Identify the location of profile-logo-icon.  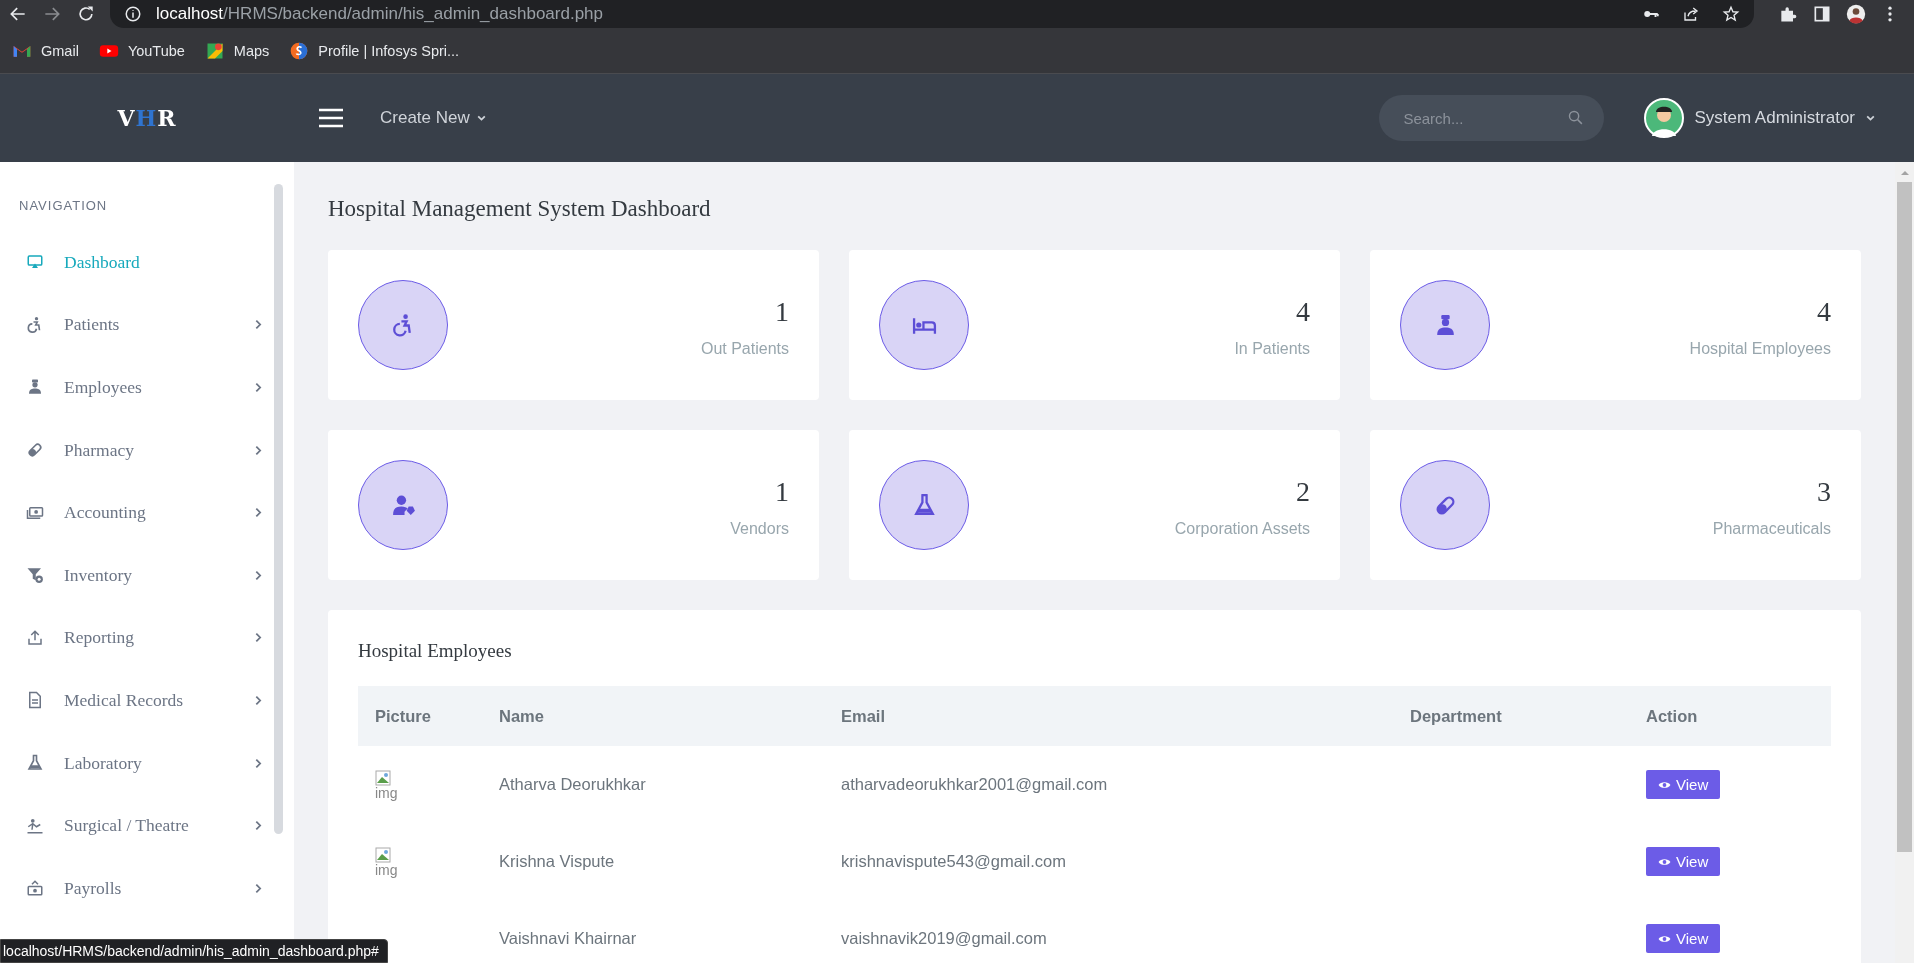
(299, 50).